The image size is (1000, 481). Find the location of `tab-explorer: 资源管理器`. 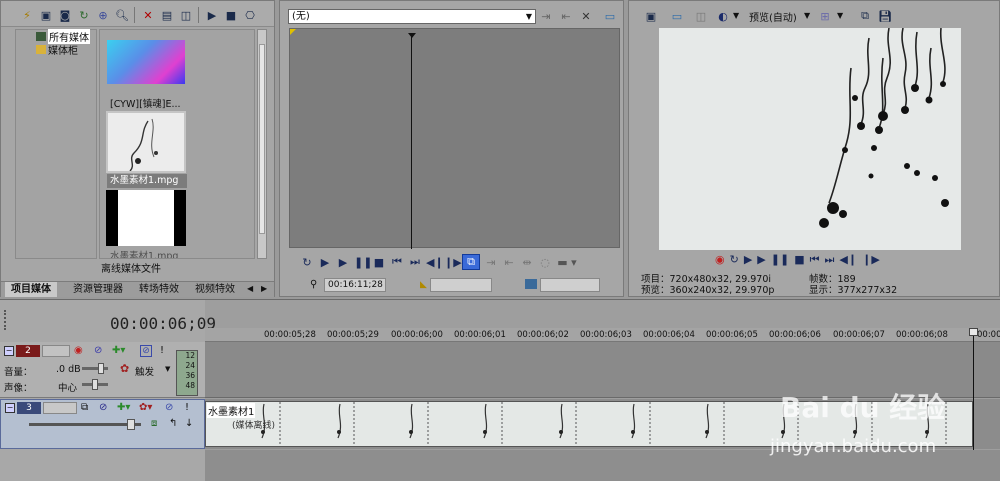

tab-explorer: 资源管理器 is located at coordinates (98, 289).